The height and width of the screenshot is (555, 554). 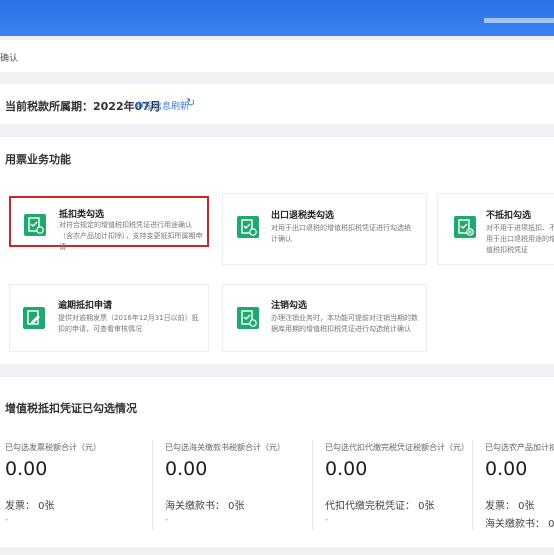 I want to click on stat-count: 代扣代缴完税凭证： 0张, so click(x=380, y=506).